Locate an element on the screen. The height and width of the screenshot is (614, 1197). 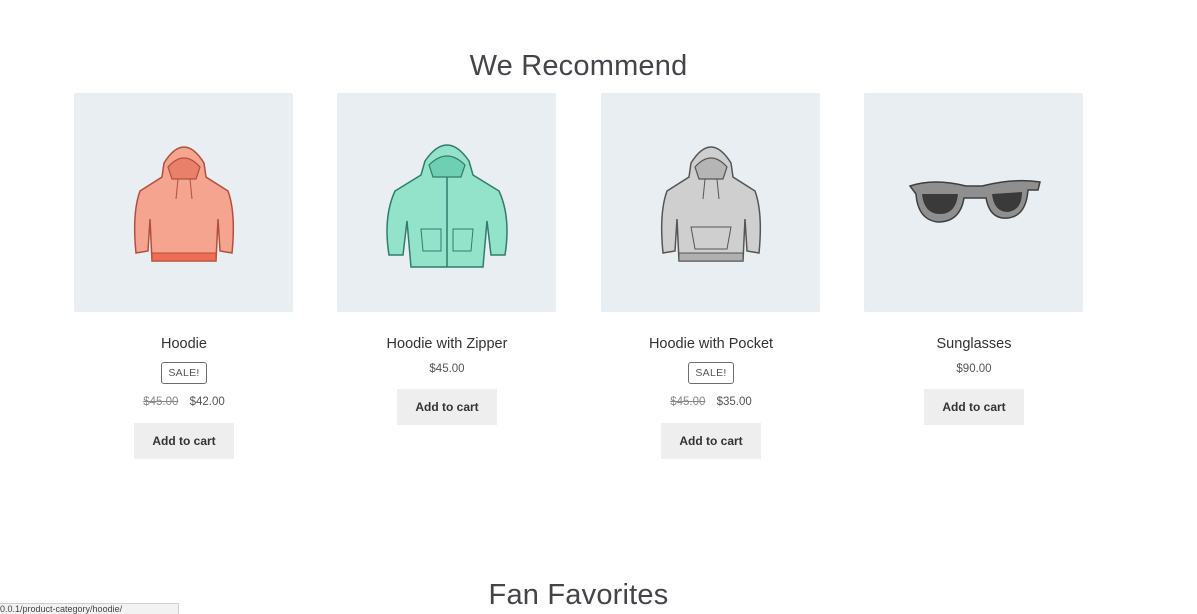
product-image-sunglasses is located at coordinates (973, 202).